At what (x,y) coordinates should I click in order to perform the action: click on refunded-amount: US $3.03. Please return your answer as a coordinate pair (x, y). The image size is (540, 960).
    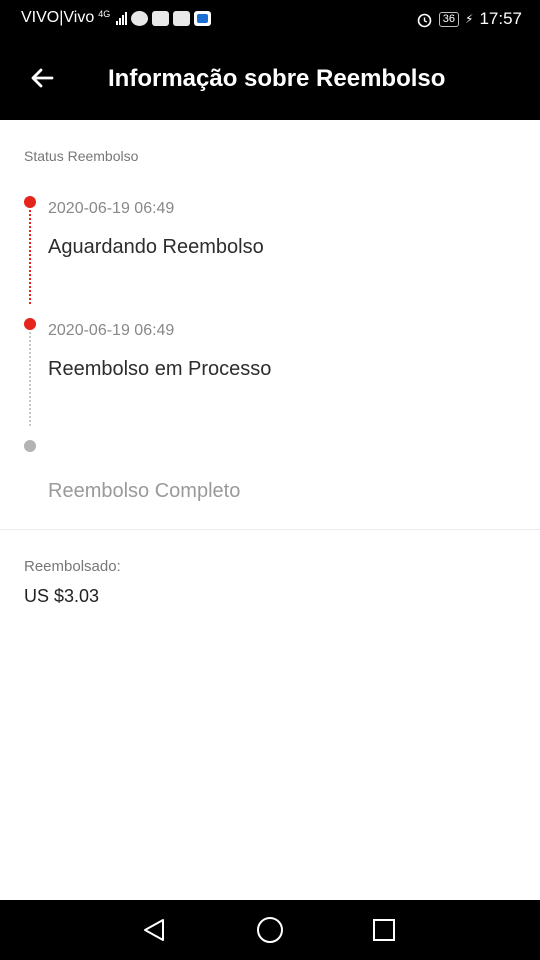
    Looking at the image, I should click on (62, 596).